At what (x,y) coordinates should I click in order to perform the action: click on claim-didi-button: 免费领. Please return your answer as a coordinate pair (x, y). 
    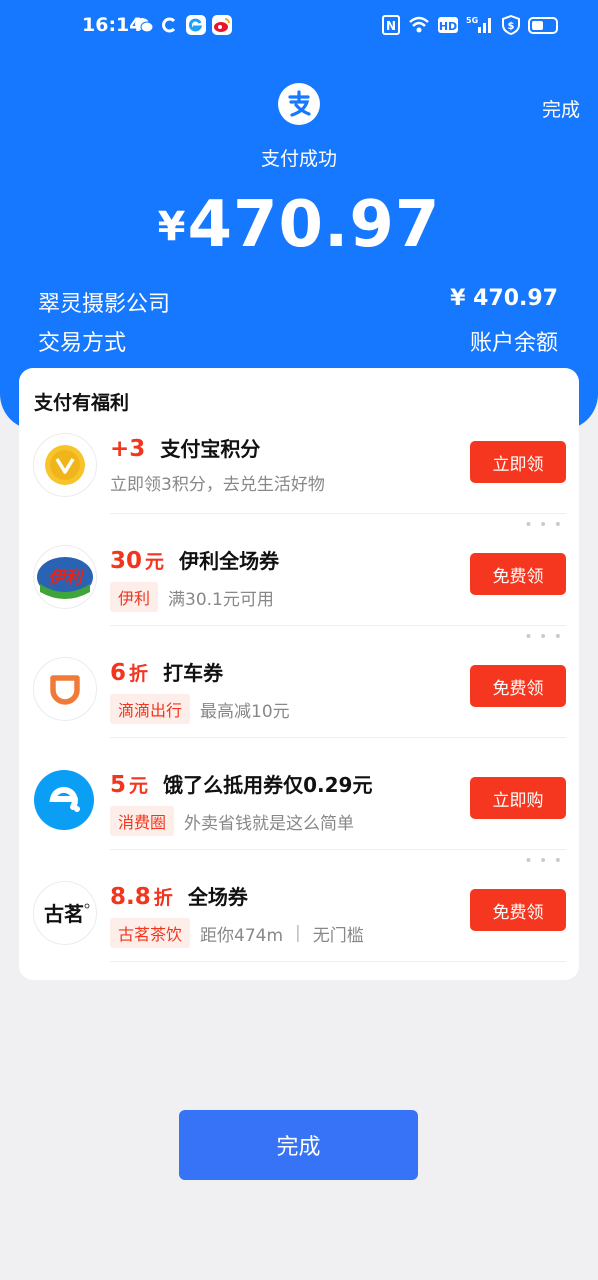
    Looking at the image, I should click on (518, 686).